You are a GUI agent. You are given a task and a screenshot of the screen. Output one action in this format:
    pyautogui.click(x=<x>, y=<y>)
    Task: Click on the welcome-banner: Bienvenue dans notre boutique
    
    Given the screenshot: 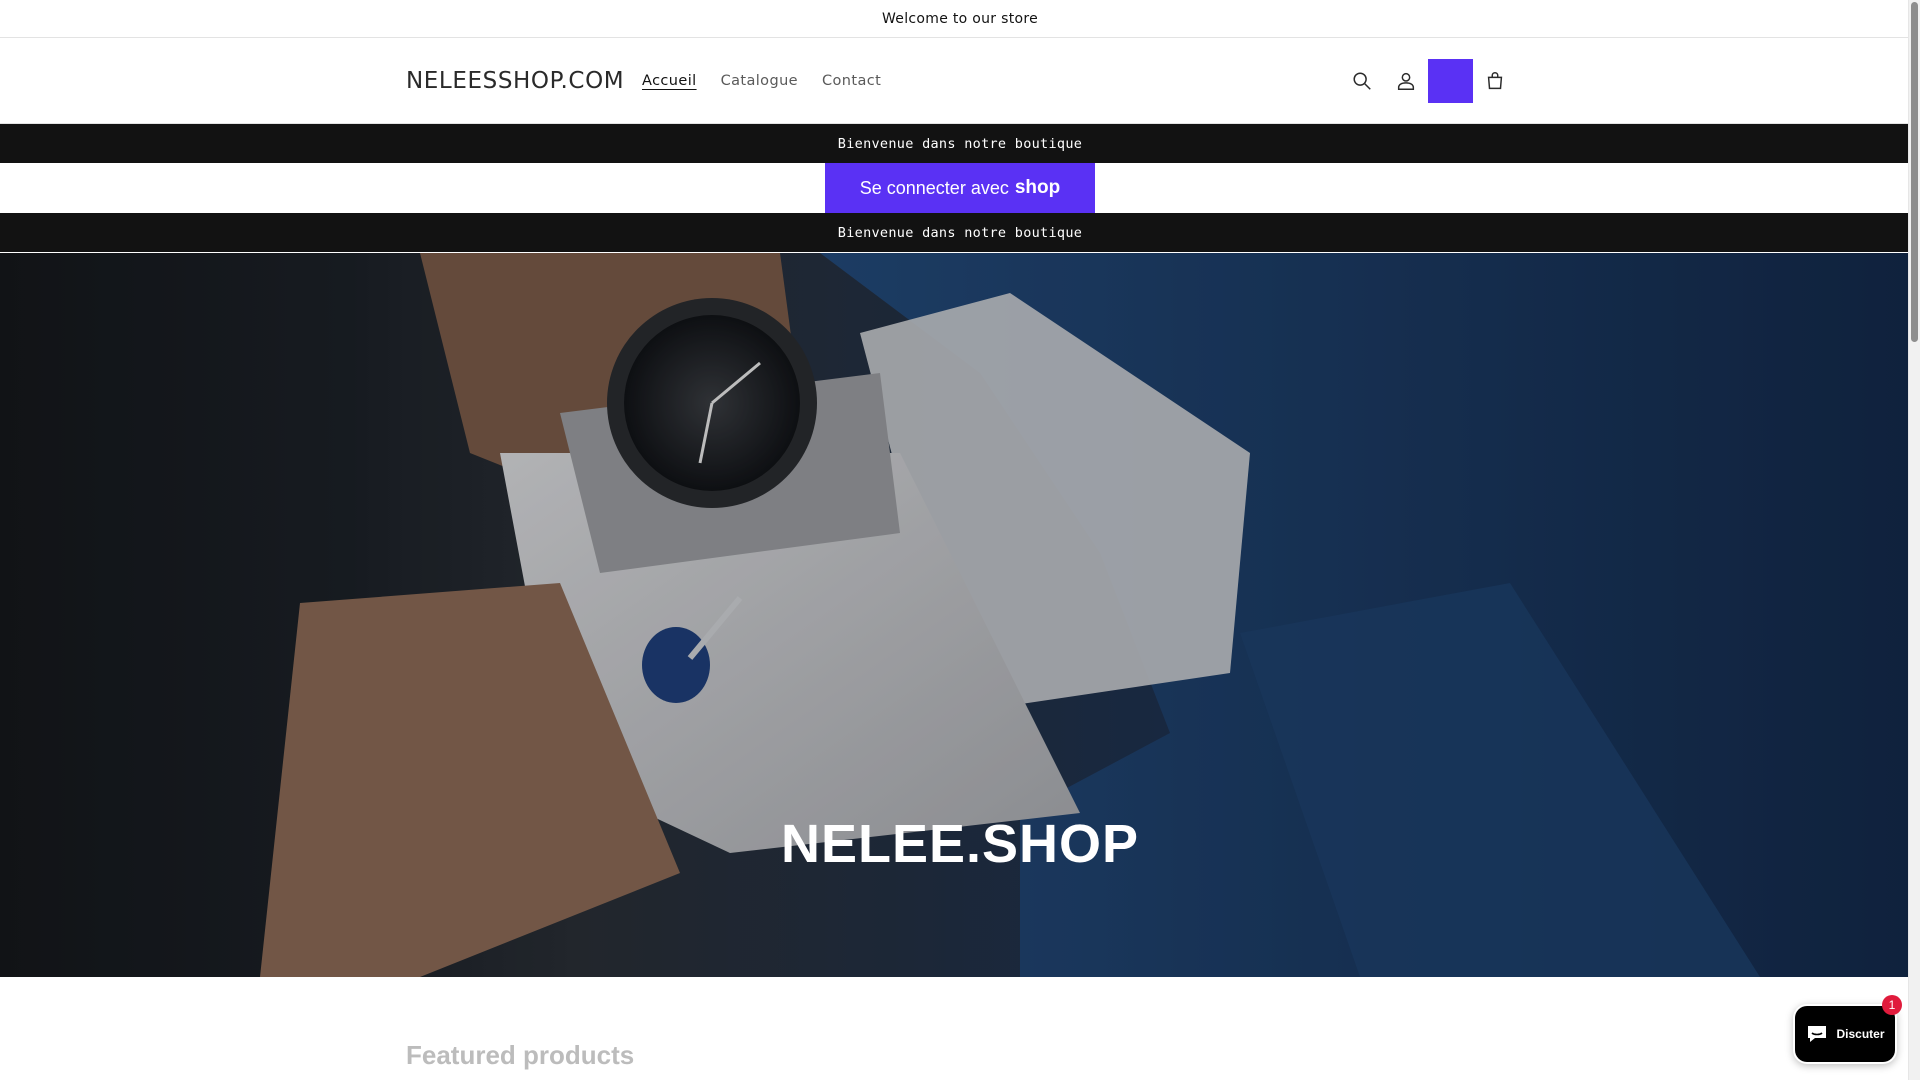 What is the action you would take?
    pyautogui.click(x=960, y=143)
    